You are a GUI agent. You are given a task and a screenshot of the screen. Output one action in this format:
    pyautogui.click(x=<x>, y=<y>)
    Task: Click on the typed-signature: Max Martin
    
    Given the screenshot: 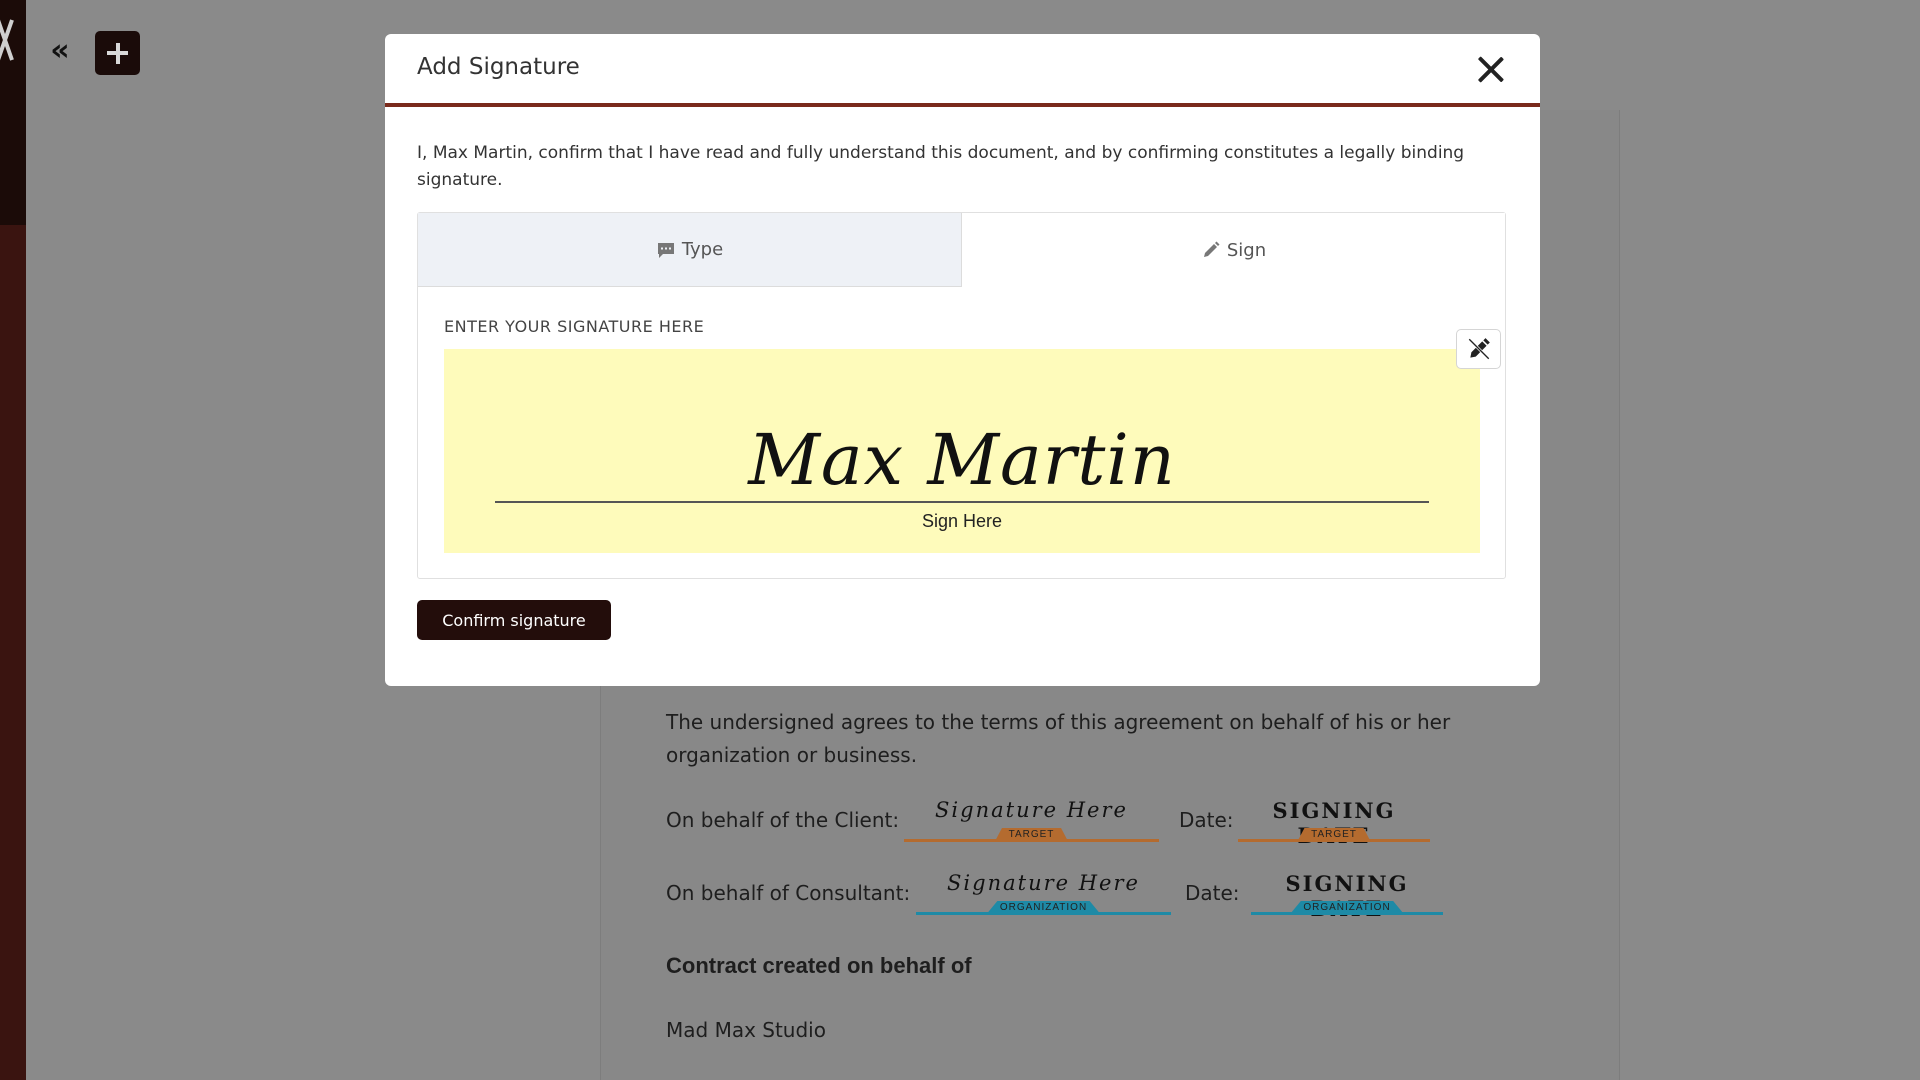 What is the action you would take?
    pyautogui.click(x=962, y=460)
    